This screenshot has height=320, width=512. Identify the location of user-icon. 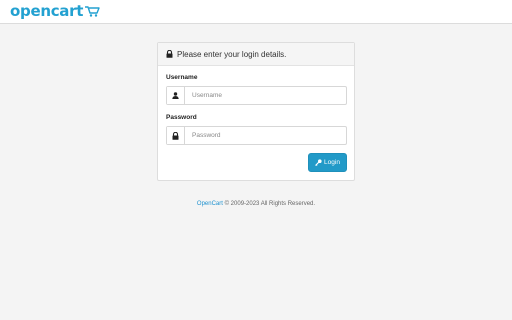
(176, 95).